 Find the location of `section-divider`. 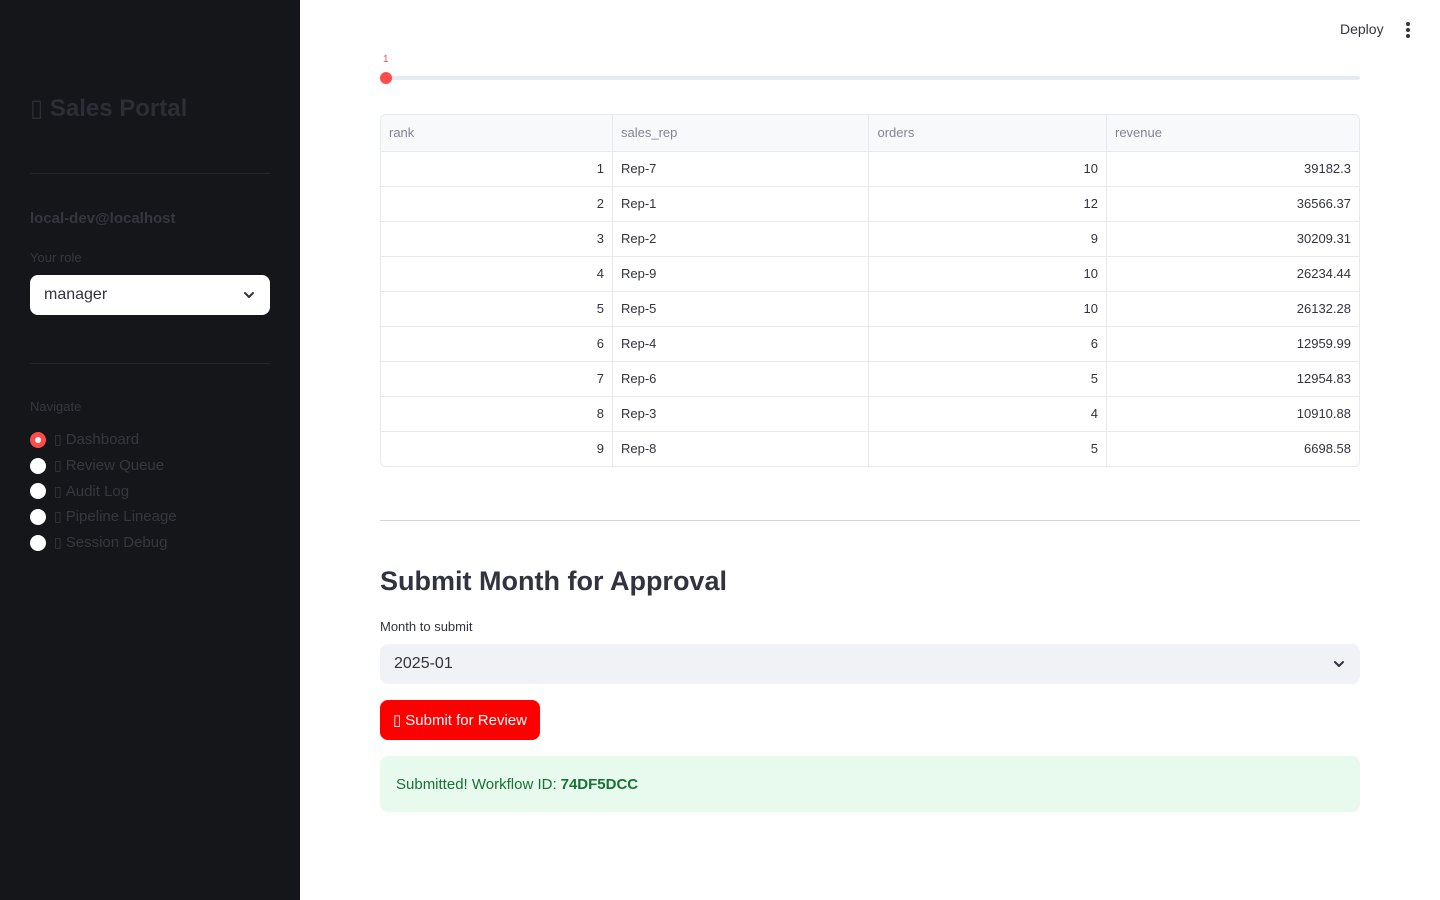

section-divider is located at coordinates (870, 520).